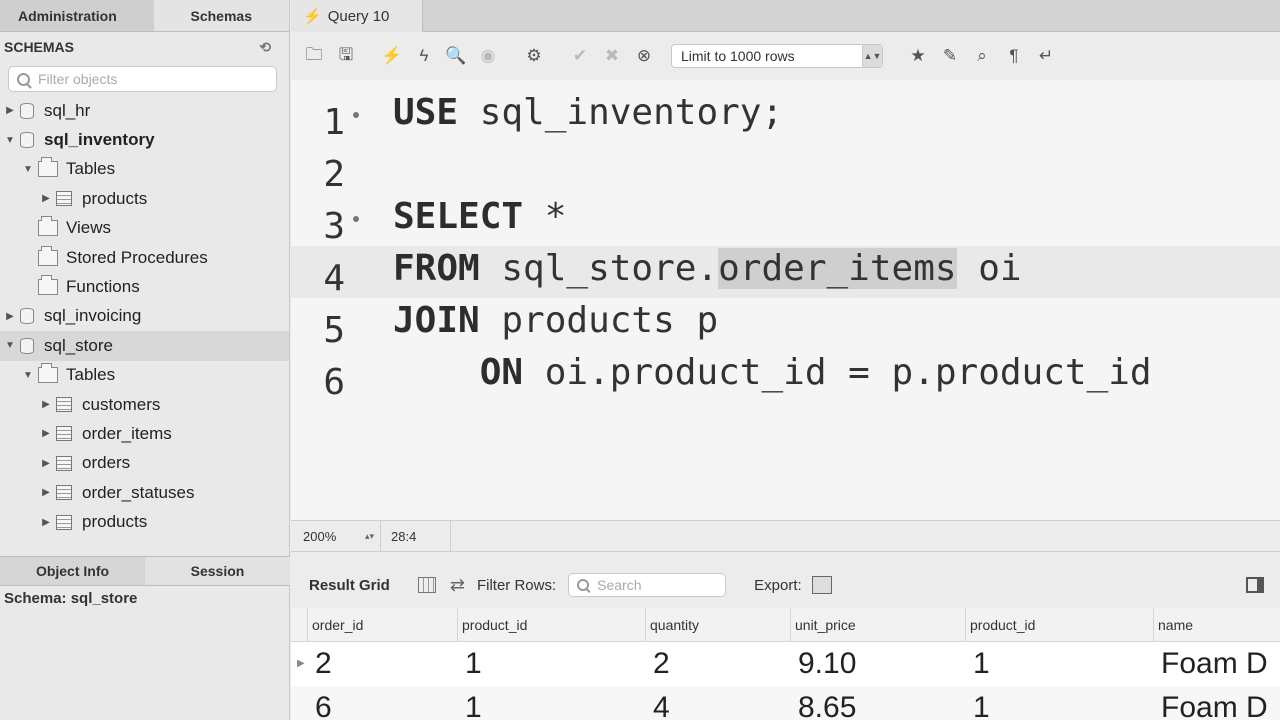 This screenshot has height=720, width=1280. Describe the element at coordinates (950, 56) in the screenshot. I see `beautify-icon: ✎` at that location.